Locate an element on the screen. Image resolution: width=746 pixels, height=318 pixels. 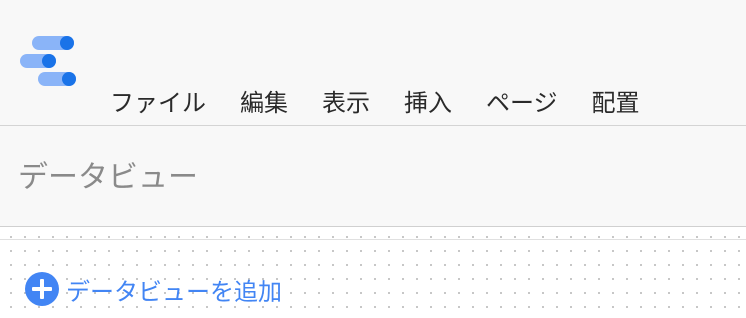
menu-view: 表示 is located at coordinates (346, 100).